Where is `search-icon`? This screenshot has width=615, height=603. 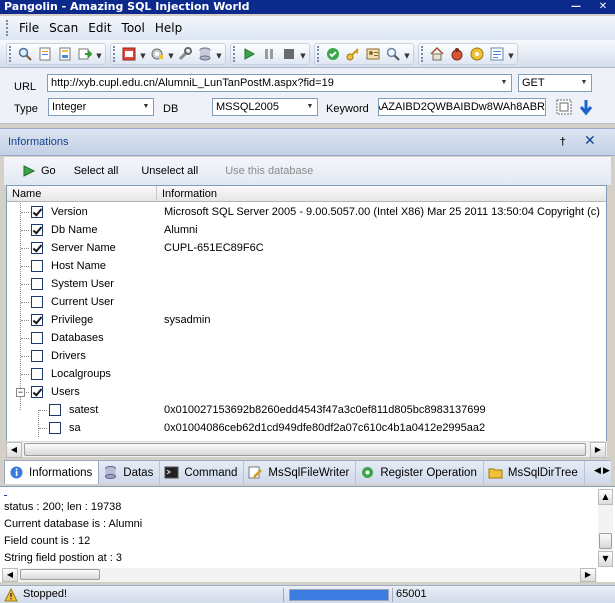
search-icon is located at coordinates (25, 54).